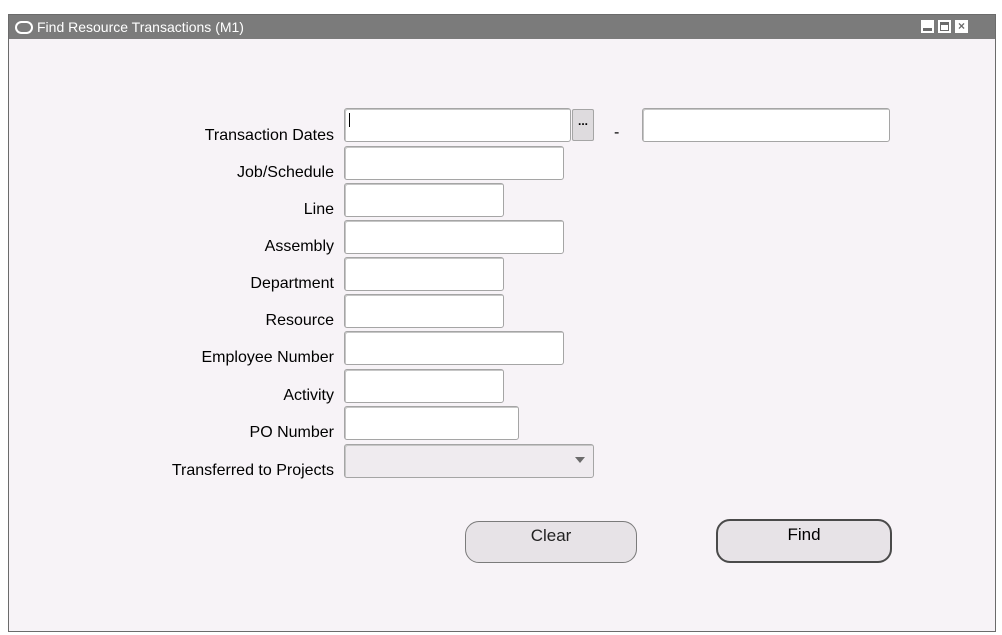  Describe the element at coordinates (927, 26) in the screenshot. I see `minimize-icon` at that location.